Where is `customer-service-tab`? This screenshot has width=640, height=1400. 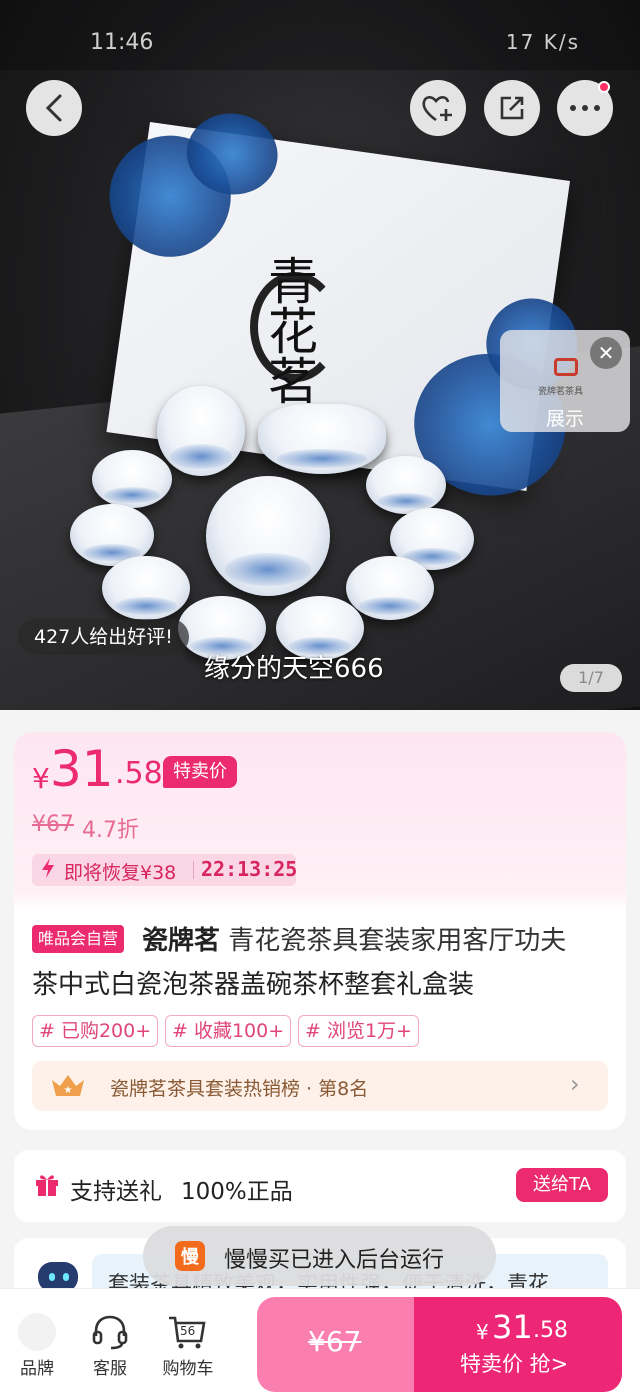
customer-service-tab is located at coordinates (110, 1332).